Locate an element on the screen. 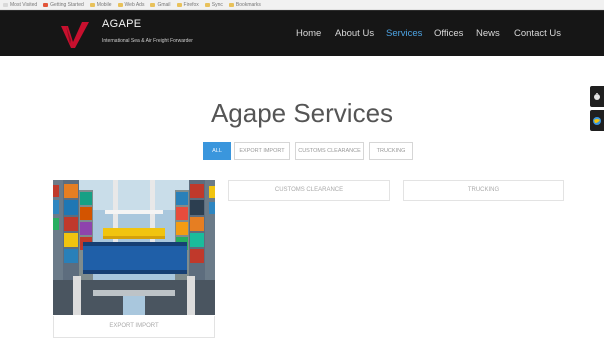 The height and width of the screenshot is (349, 604). bookmark-most-visited: Most Visited is located at coordinates (20, 5).